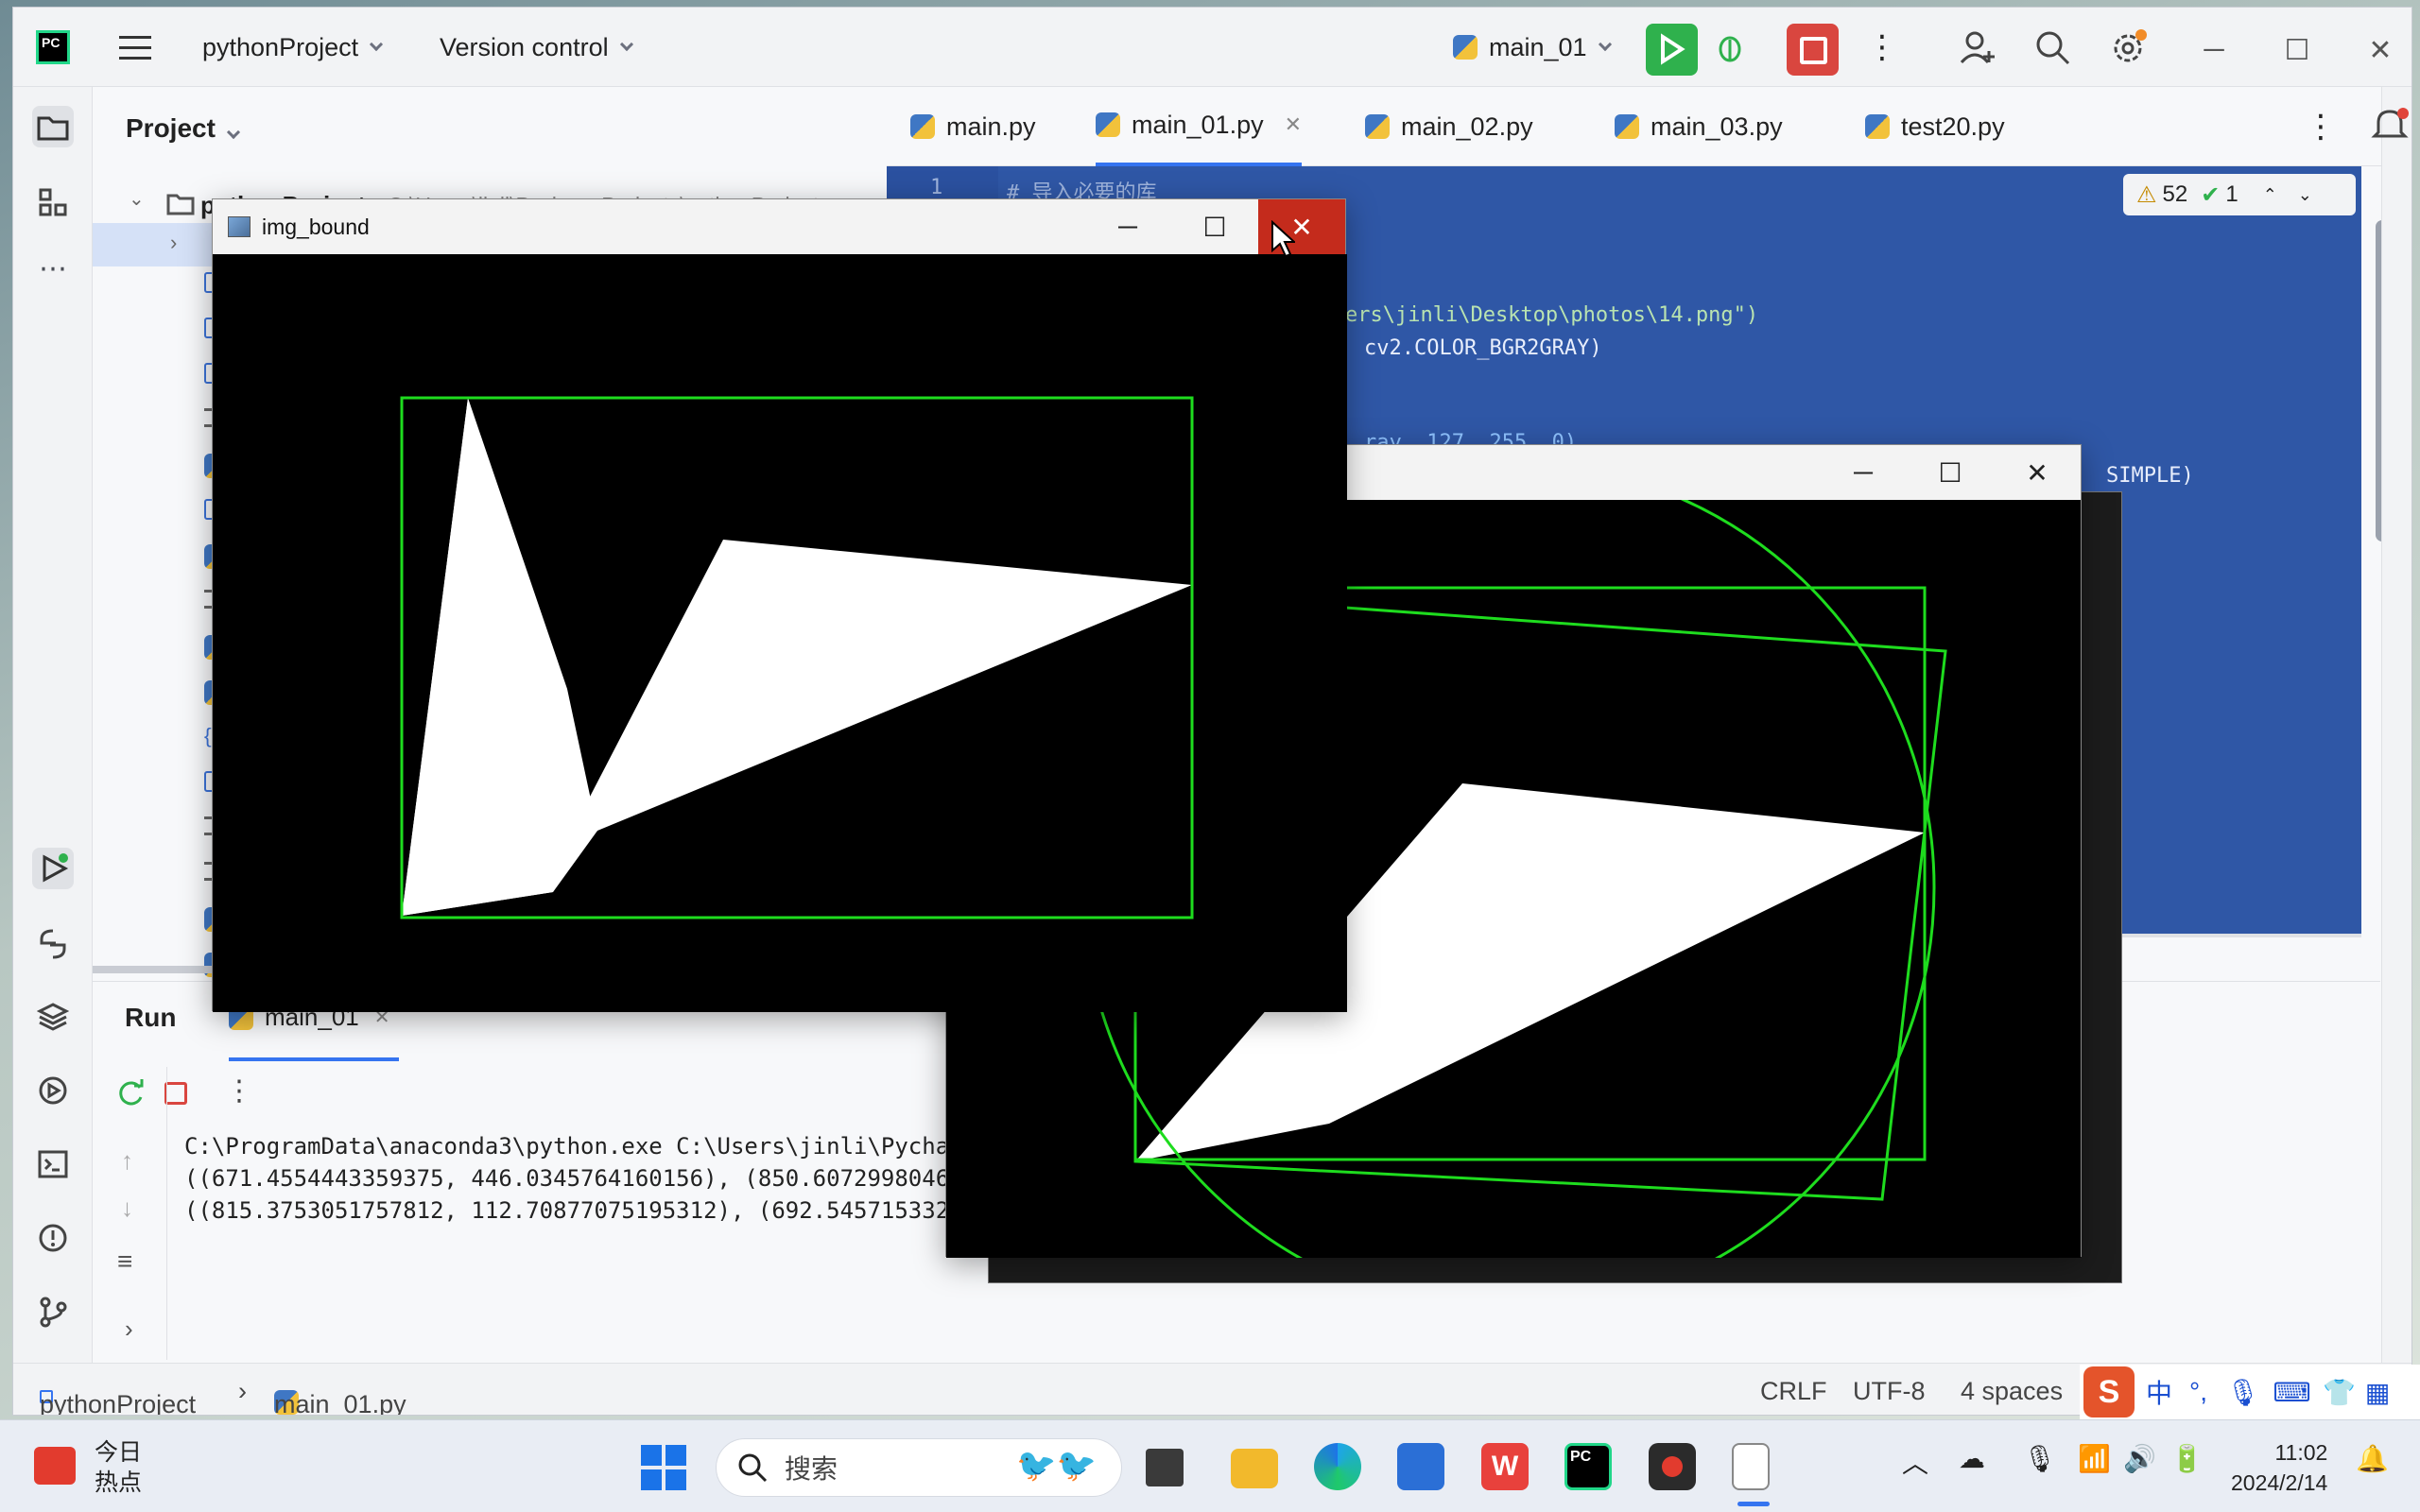 This screenshot has height=1512, width=2420. Describe the element at coordinates (2109, 1392) in the screenshot. I see `sogou-ime-icon: S` at that location.